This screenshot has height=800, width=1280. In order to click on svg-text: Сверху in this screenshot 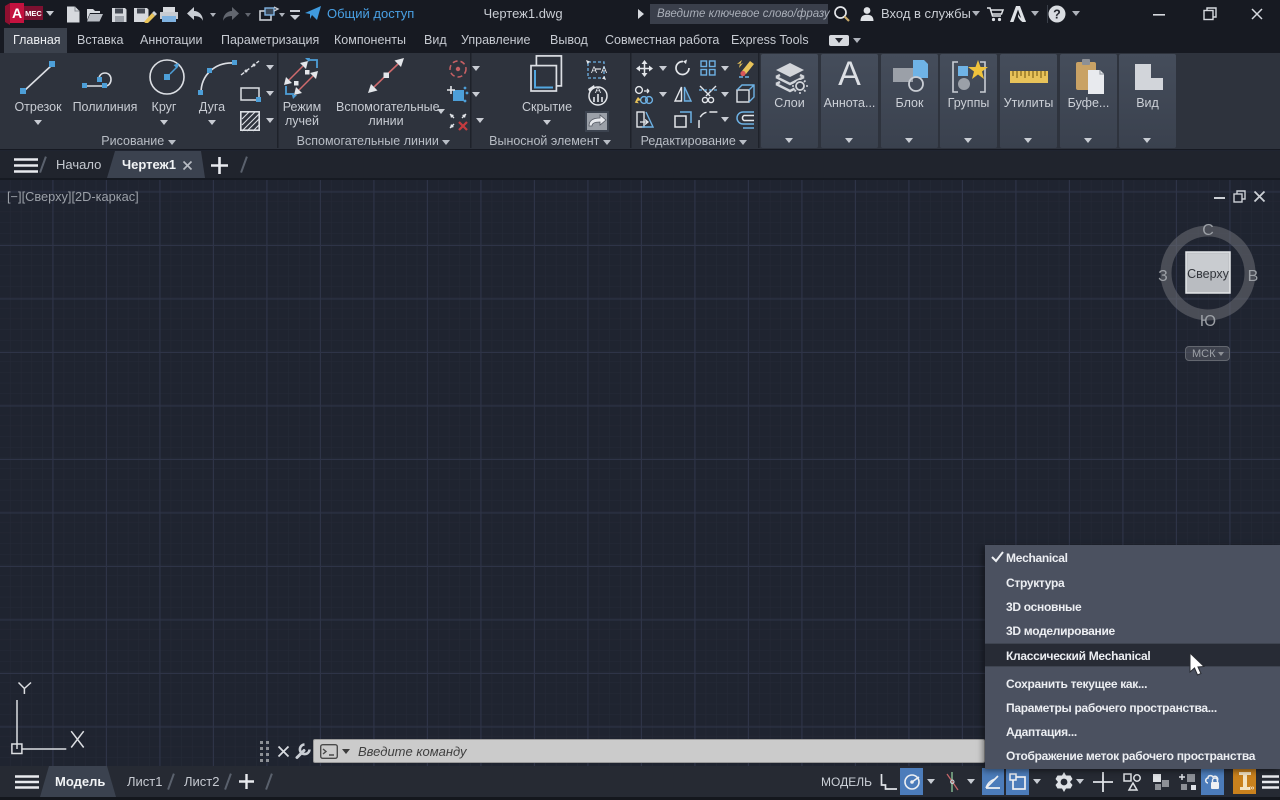, I will do `click(1208, 274)`.